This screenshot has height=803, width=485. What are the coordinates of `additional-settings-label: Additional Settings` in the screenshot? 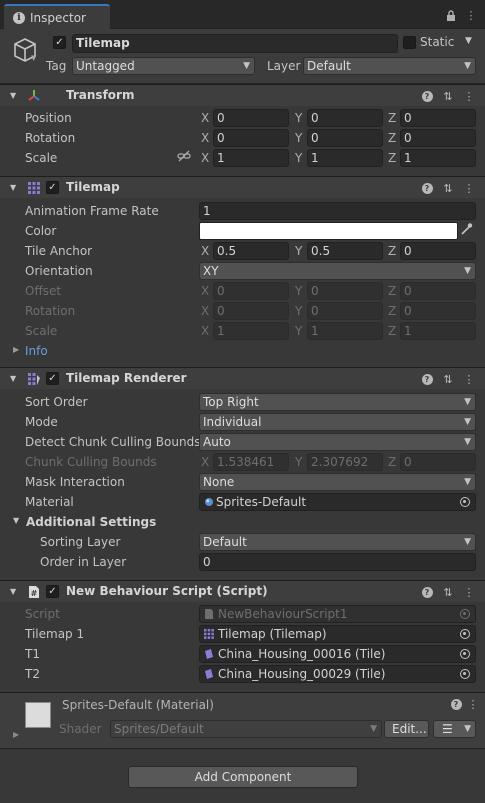 It's located at (91, 522).